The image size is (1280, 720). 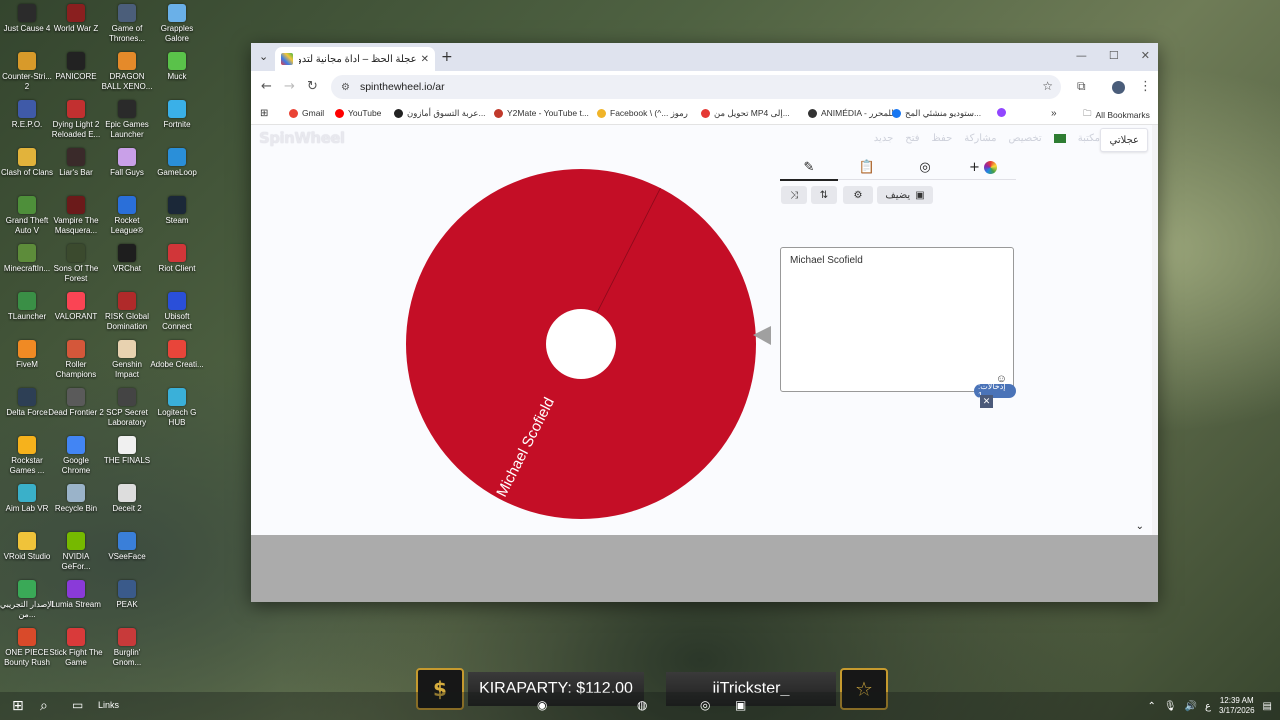 I want to click on desktop-icon: VALORANT, so click(x=76, y=312).